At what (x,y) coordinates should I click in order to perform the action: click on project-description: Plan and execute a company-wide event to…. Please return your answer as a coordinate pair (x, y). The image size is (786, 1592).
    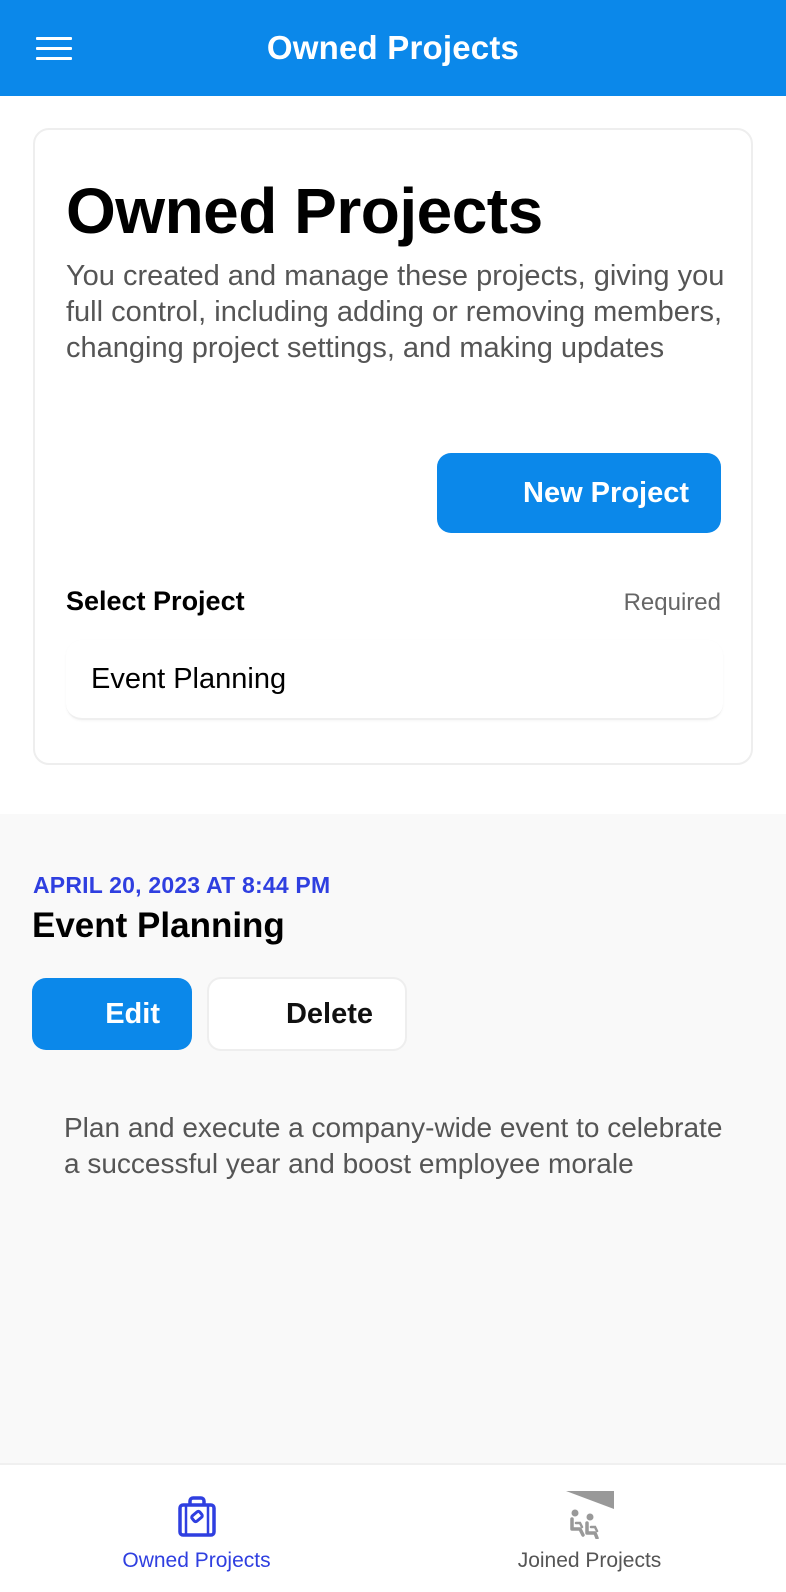
    Looking at the image, I should click on (393, 1145).